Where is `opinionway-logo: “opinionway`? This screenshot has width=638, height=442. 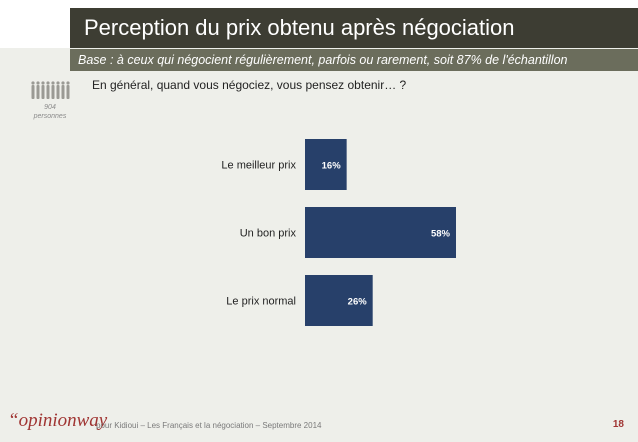 opinionway-logo: “opinionway is located at coordinates (58, 420).